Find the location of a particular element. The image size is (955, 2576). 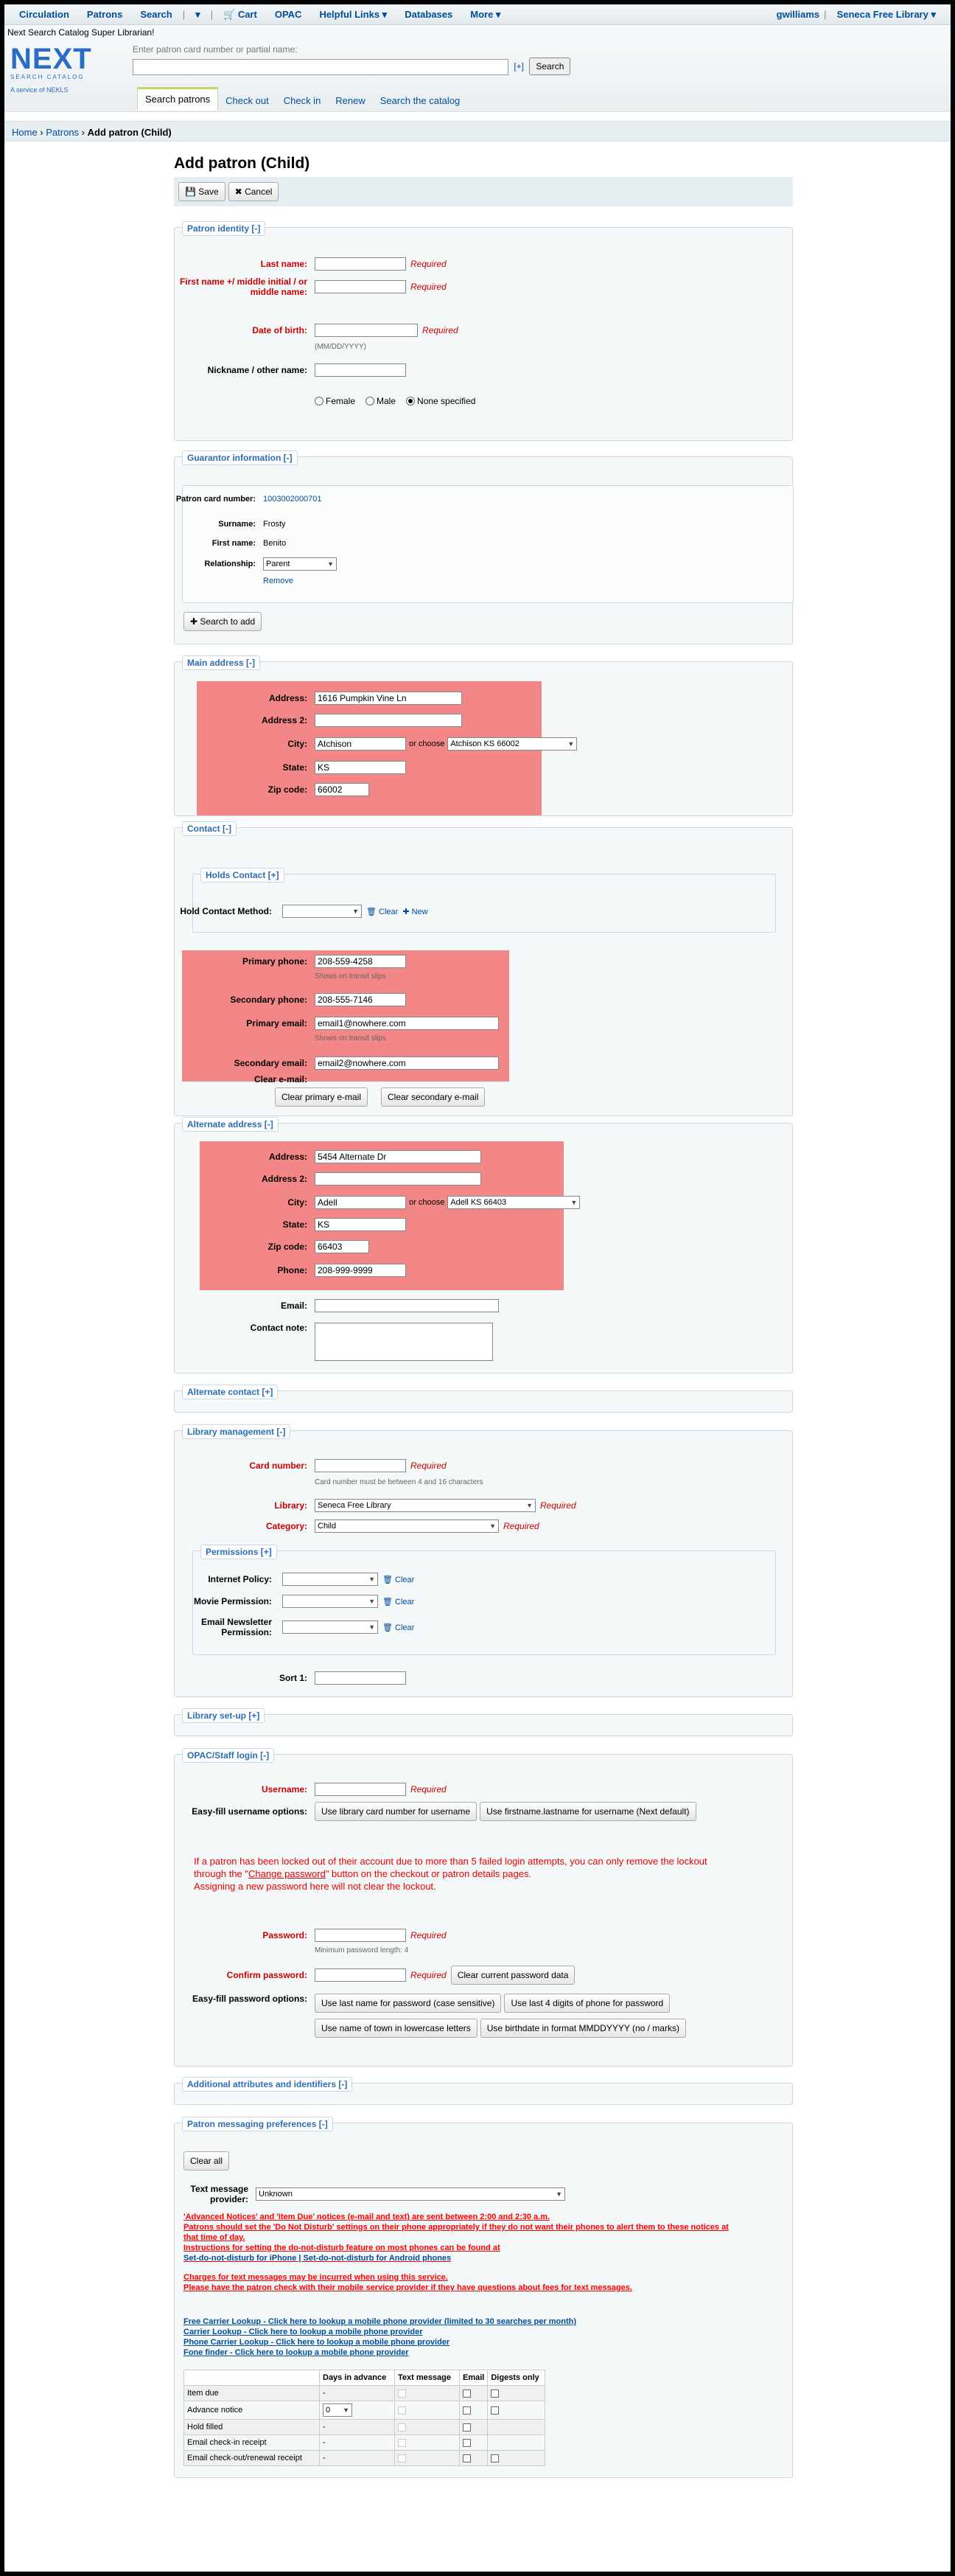

save-button: 💾 Save is located at coordinates (201, 191).